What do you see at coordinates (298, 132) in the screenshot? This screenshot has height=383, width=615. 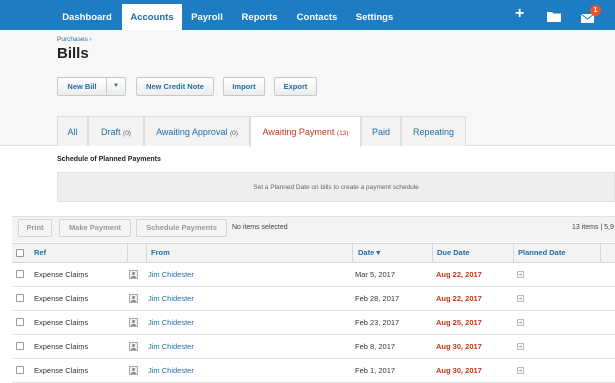 I see `tab-label: Awaiting Payment` at bounding box center [298, 132].